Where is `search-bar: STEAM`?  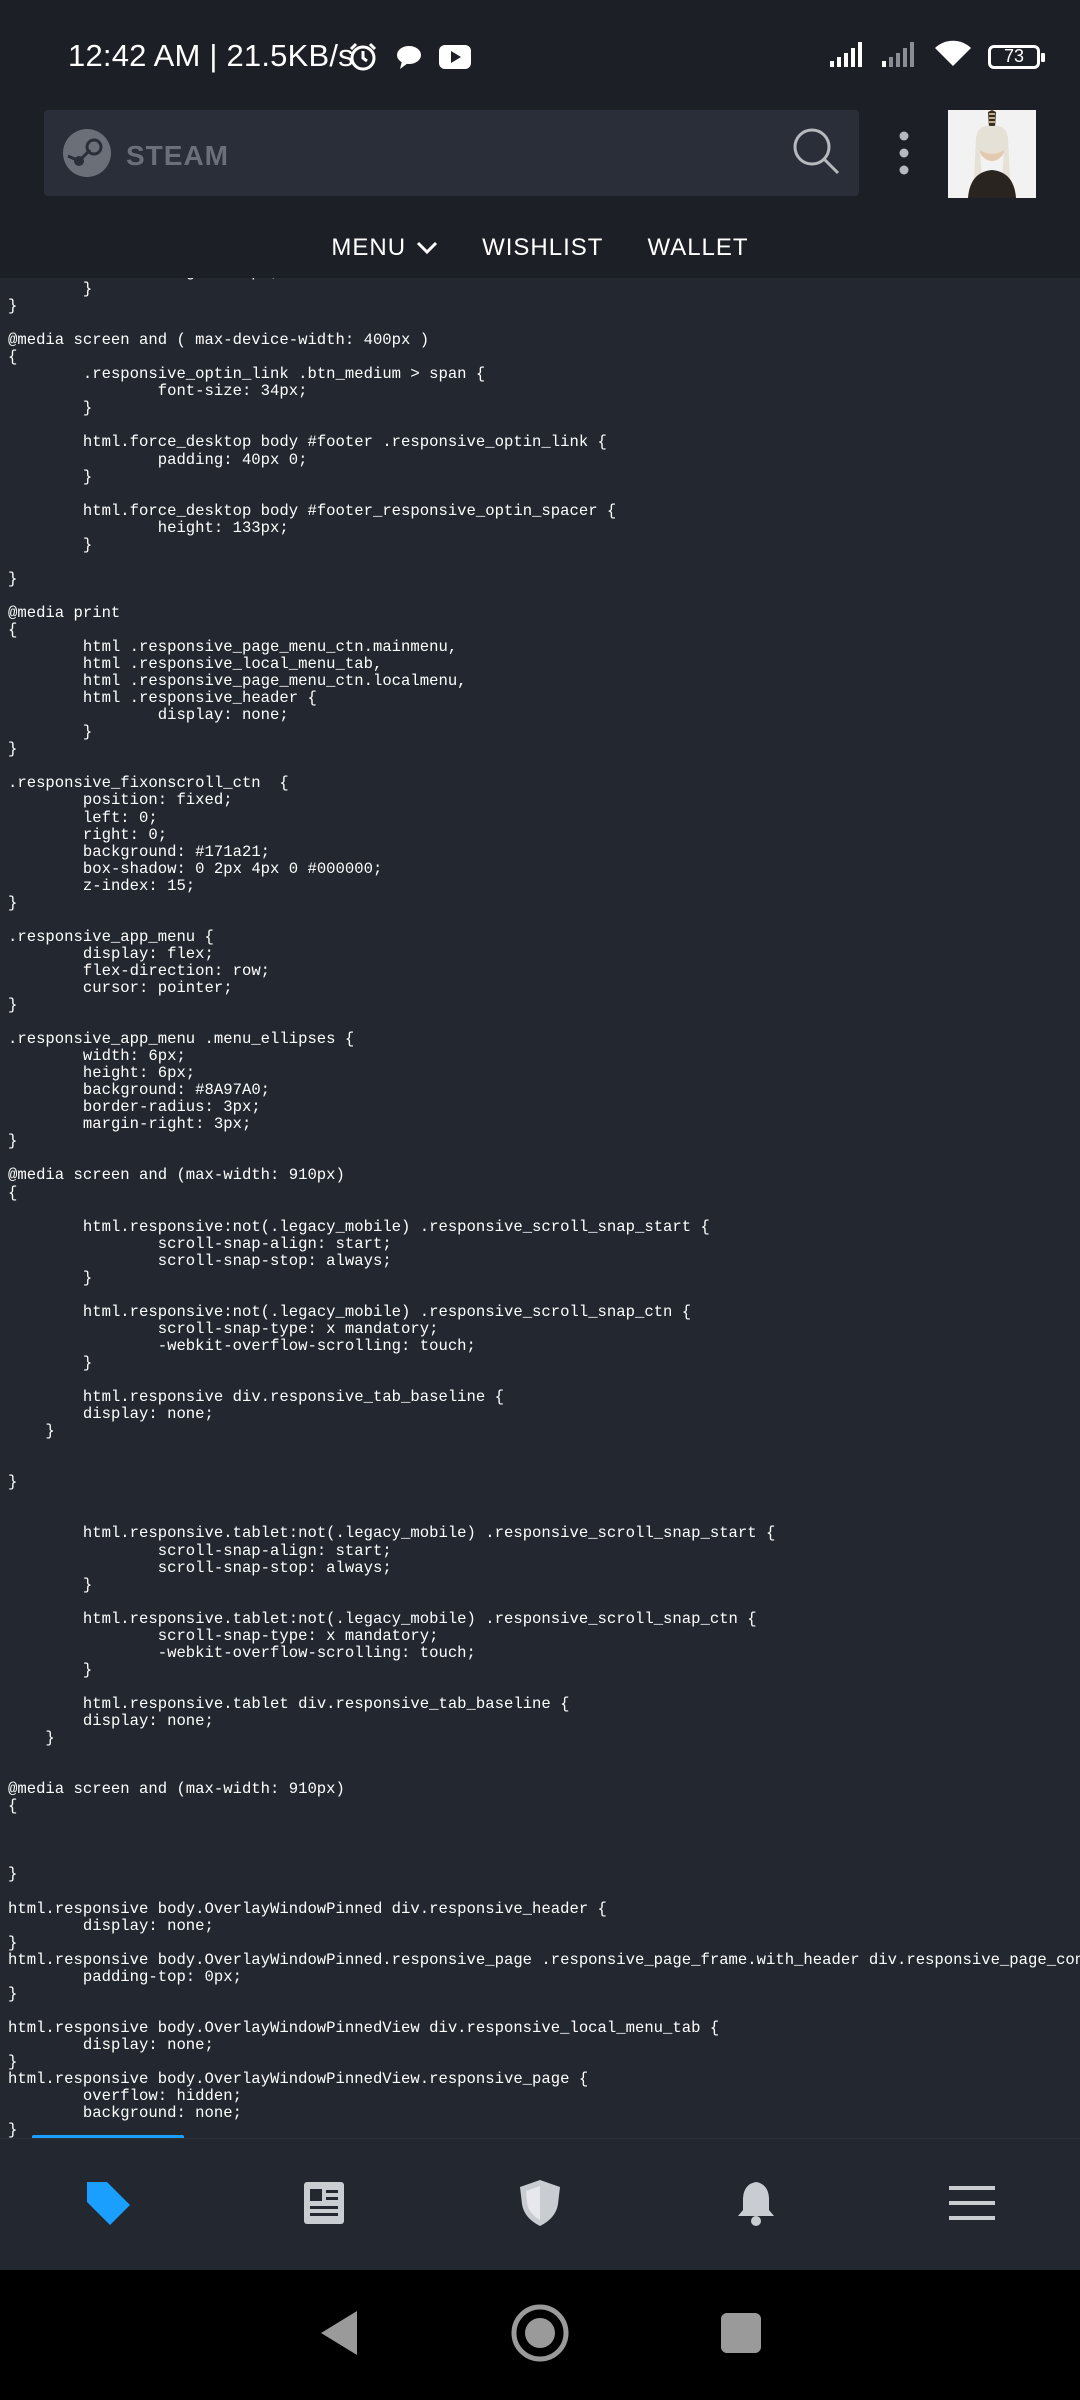 search-bar: STEAM is located at coordinates (451, 153).